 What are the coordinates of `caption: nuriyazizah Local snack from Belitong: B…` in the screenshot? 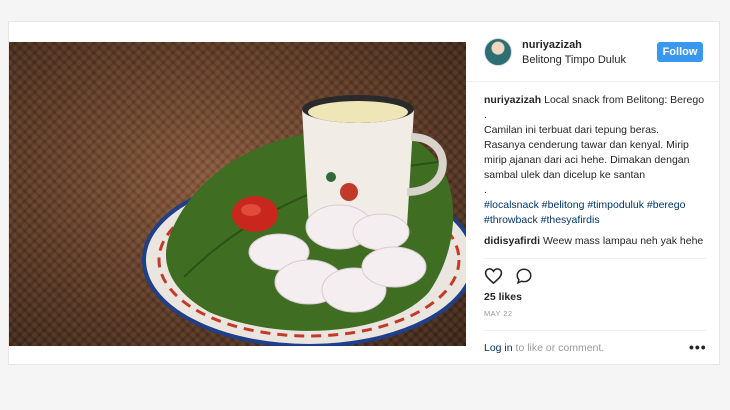 It's located at (595, 160).